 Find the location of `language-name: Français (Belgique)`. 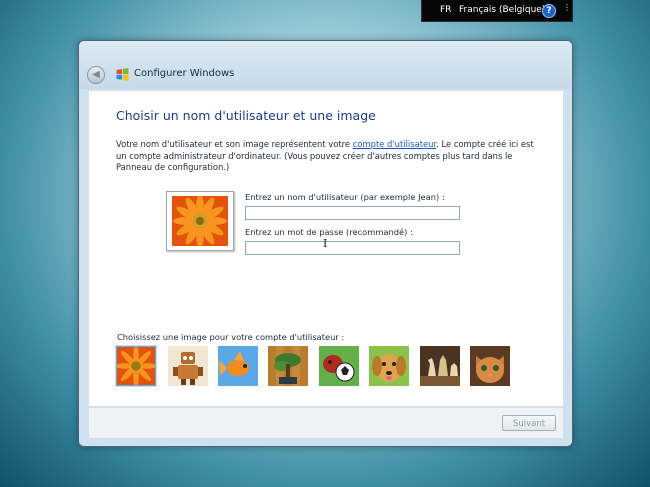

language-name: Français (Belgique) is located at coordinates (502, 10).